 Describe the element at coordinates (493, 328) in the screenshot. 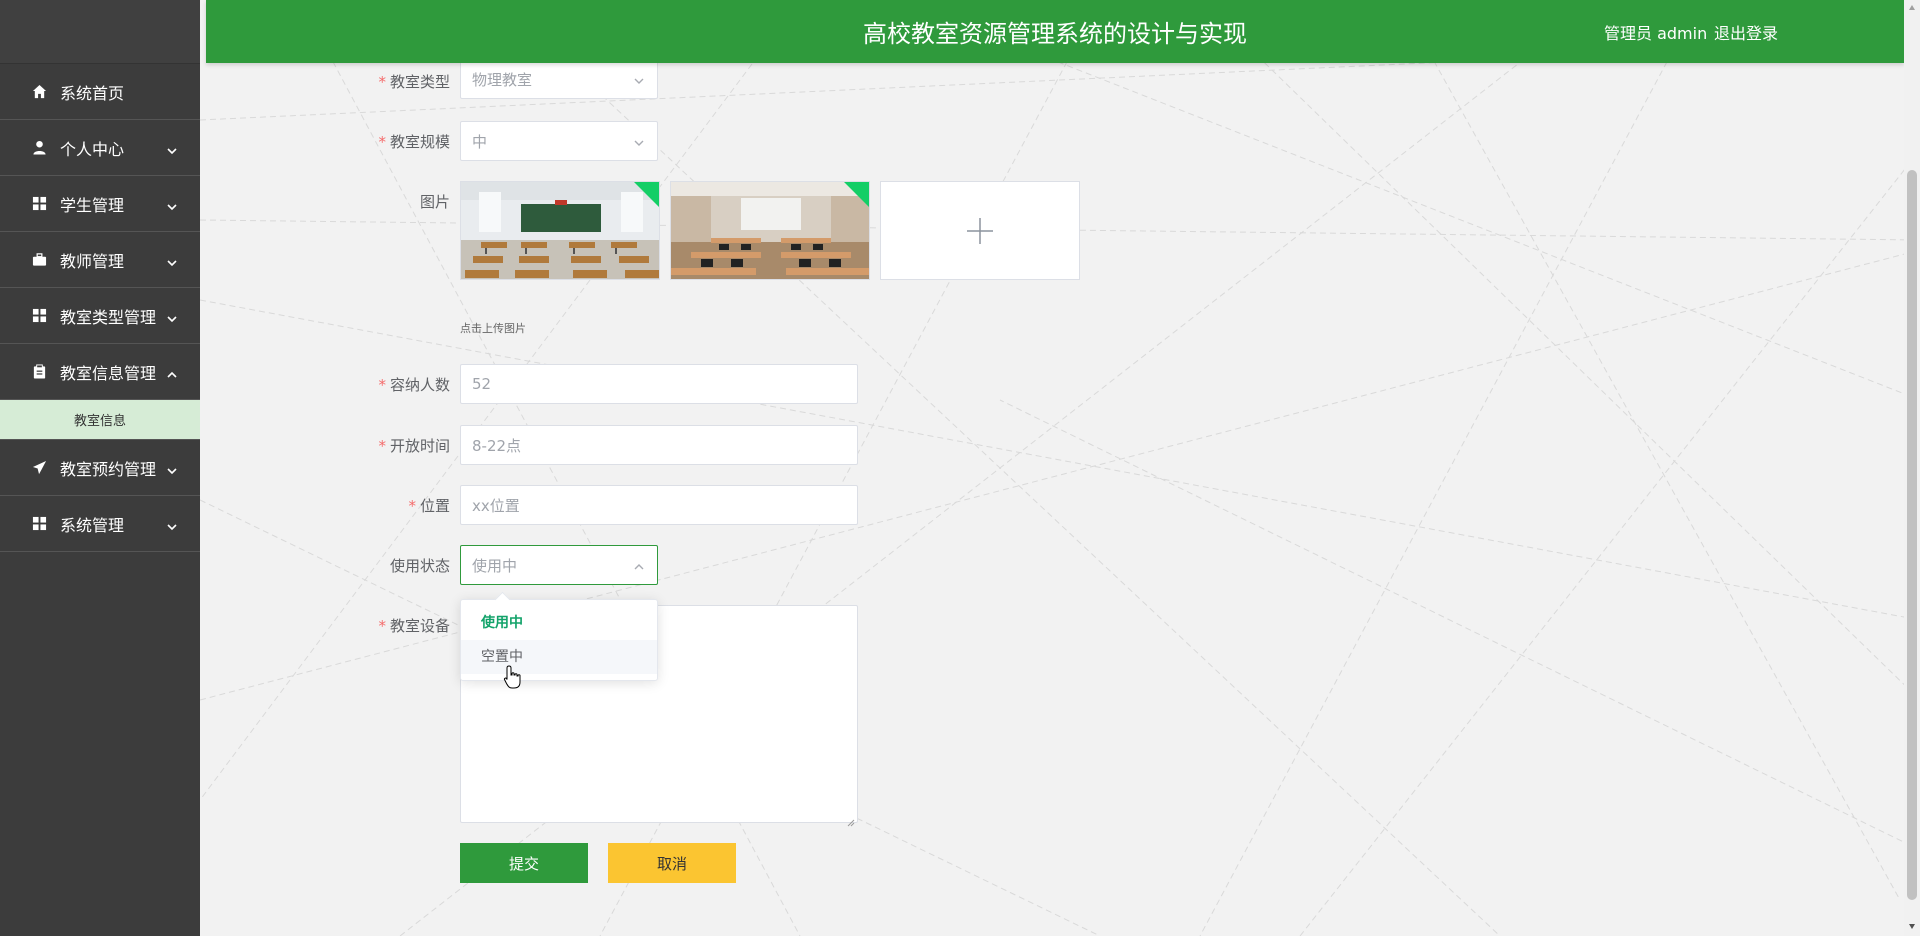

I see `upload-tip: 点击上传图片` at that location.